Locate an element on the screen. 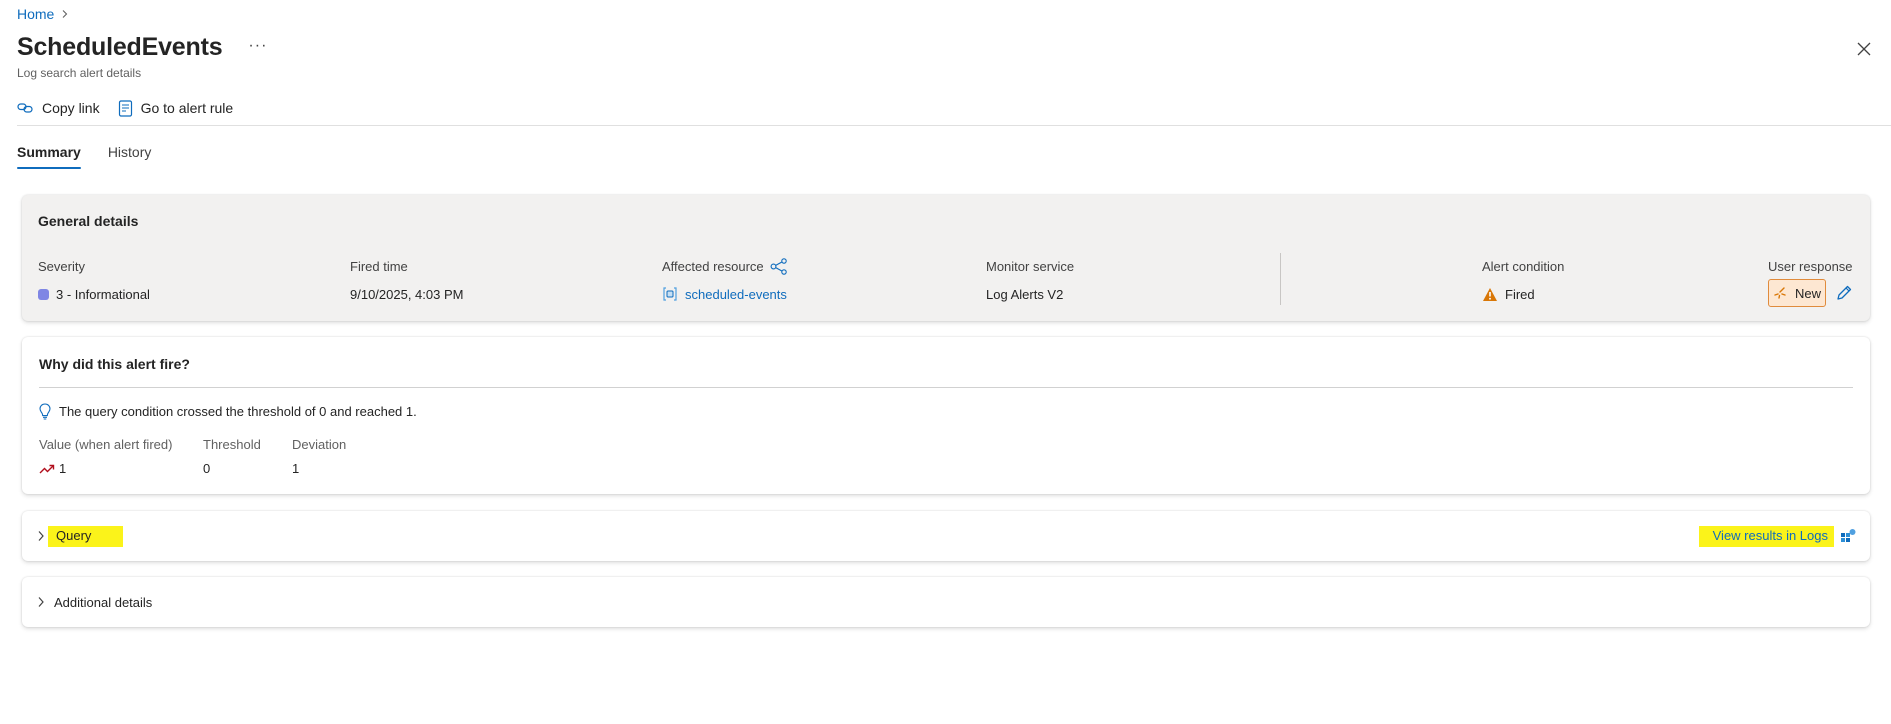 The image size is (1891, 724). link-icon is located at coordinates (25, 108).